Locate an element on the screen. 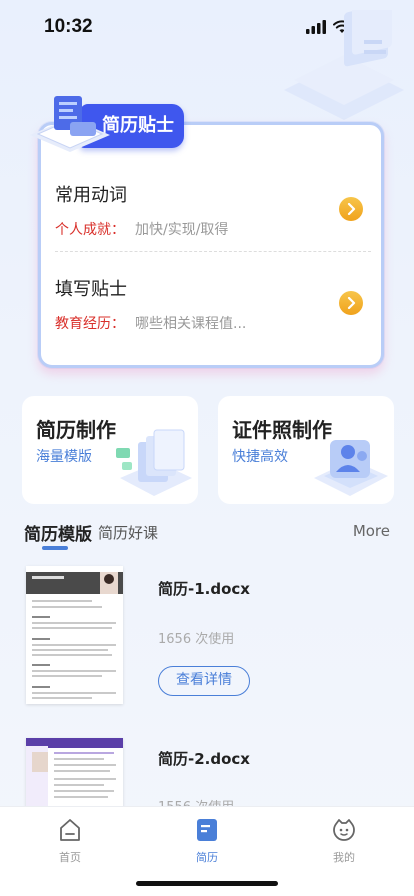 This screenshot has height=896, width=414. template-name: 简历-1.docx is located at coordinates (204, 589).